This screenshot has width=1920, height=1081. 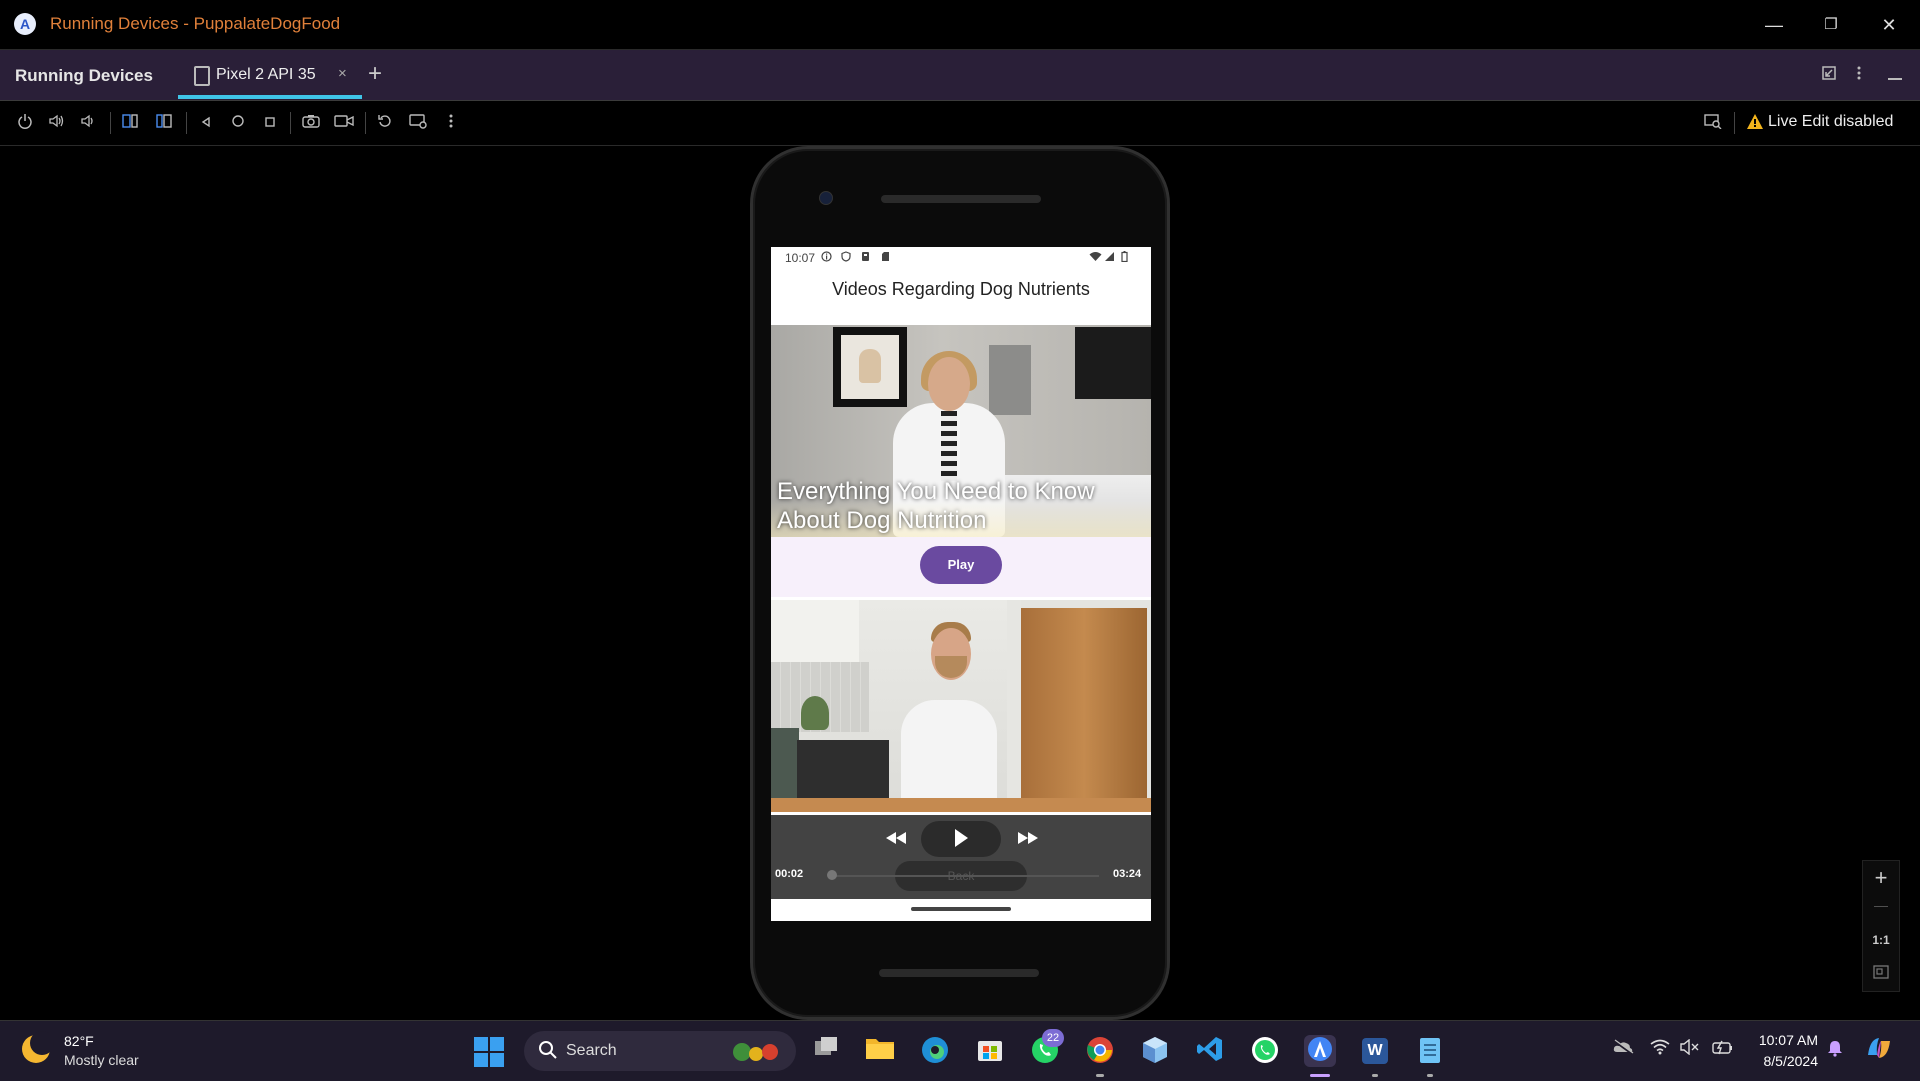 I want to click on taskbar-search-box: Search, so click(x=660, y=1051).